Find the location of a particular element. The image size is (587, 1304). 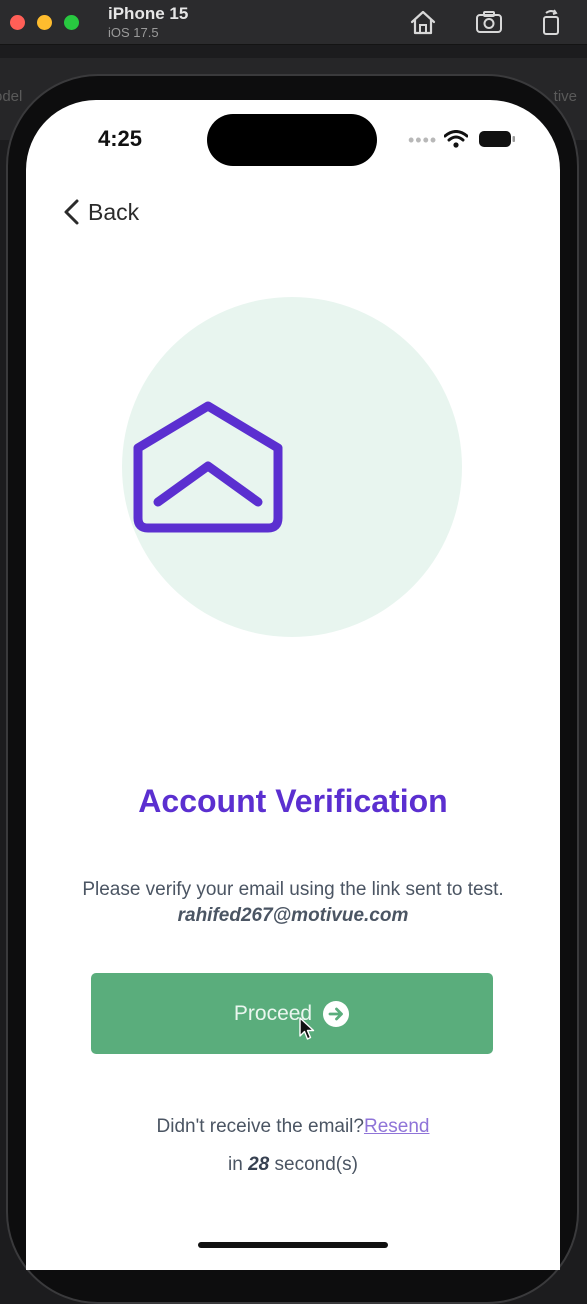

back-button: Back is located at coordinates (100, 212).